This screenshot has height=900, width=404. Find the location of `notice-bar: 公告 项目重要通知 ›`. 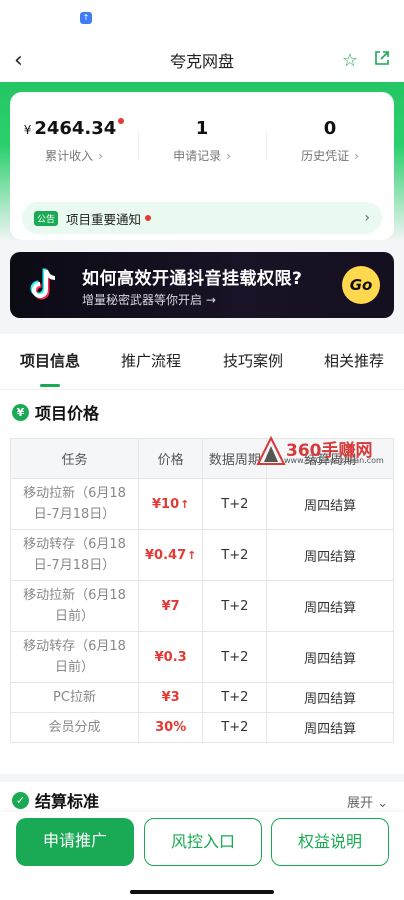

notice-bar: 公告 项目重要通知 › is located at coordinates (202, 218).